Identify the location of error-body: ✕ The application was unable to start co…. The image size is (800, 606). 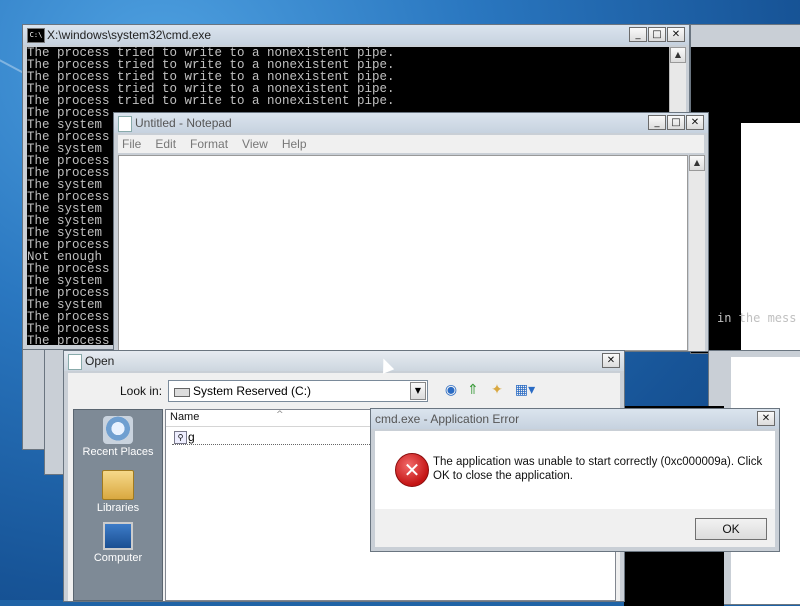
(575, 470).